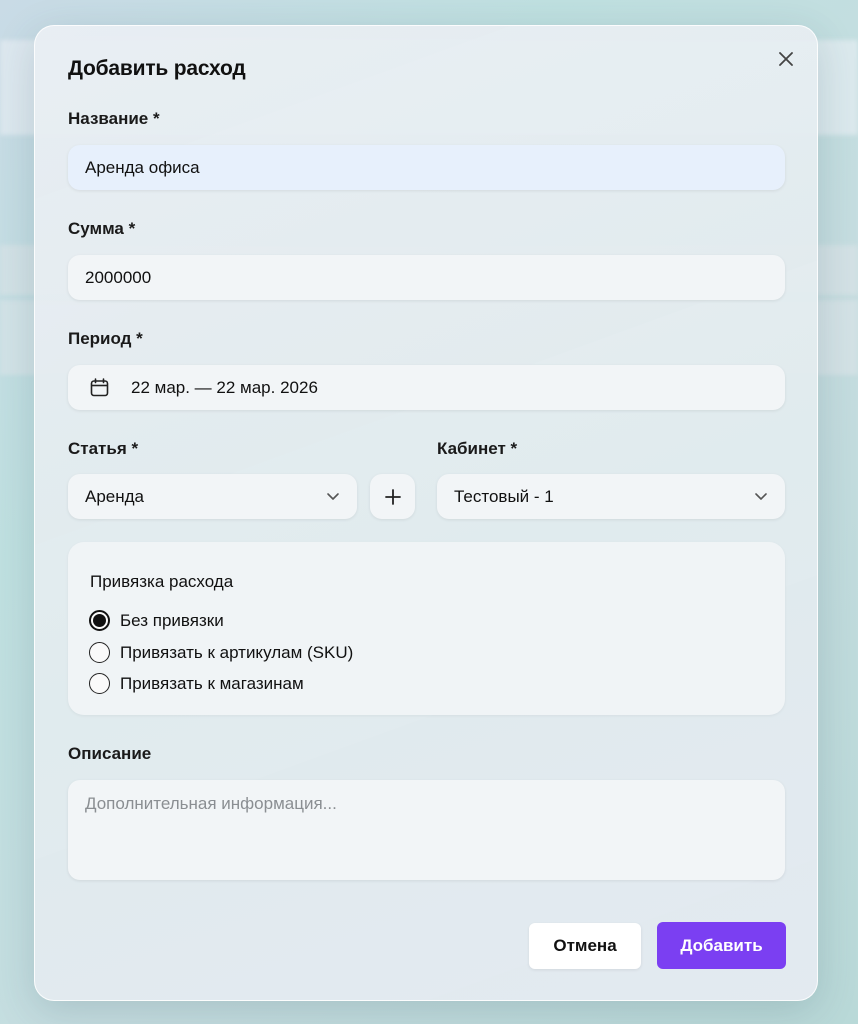  I want to click on category-value: Аренда, so click(115, 496).